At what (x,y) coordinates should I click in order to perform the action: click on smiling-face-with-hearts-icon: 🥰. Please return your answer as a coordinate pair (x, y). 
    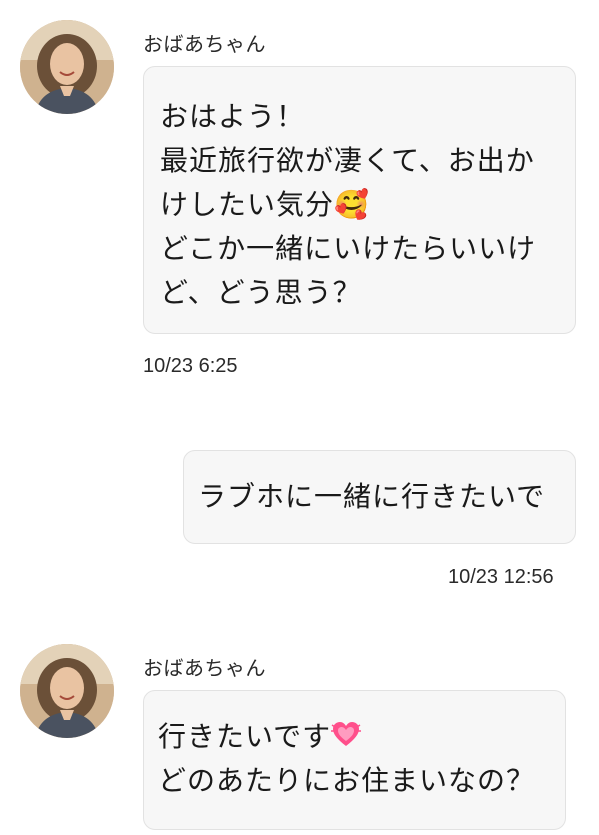
    Looking at the image, I should click on (352, 204).